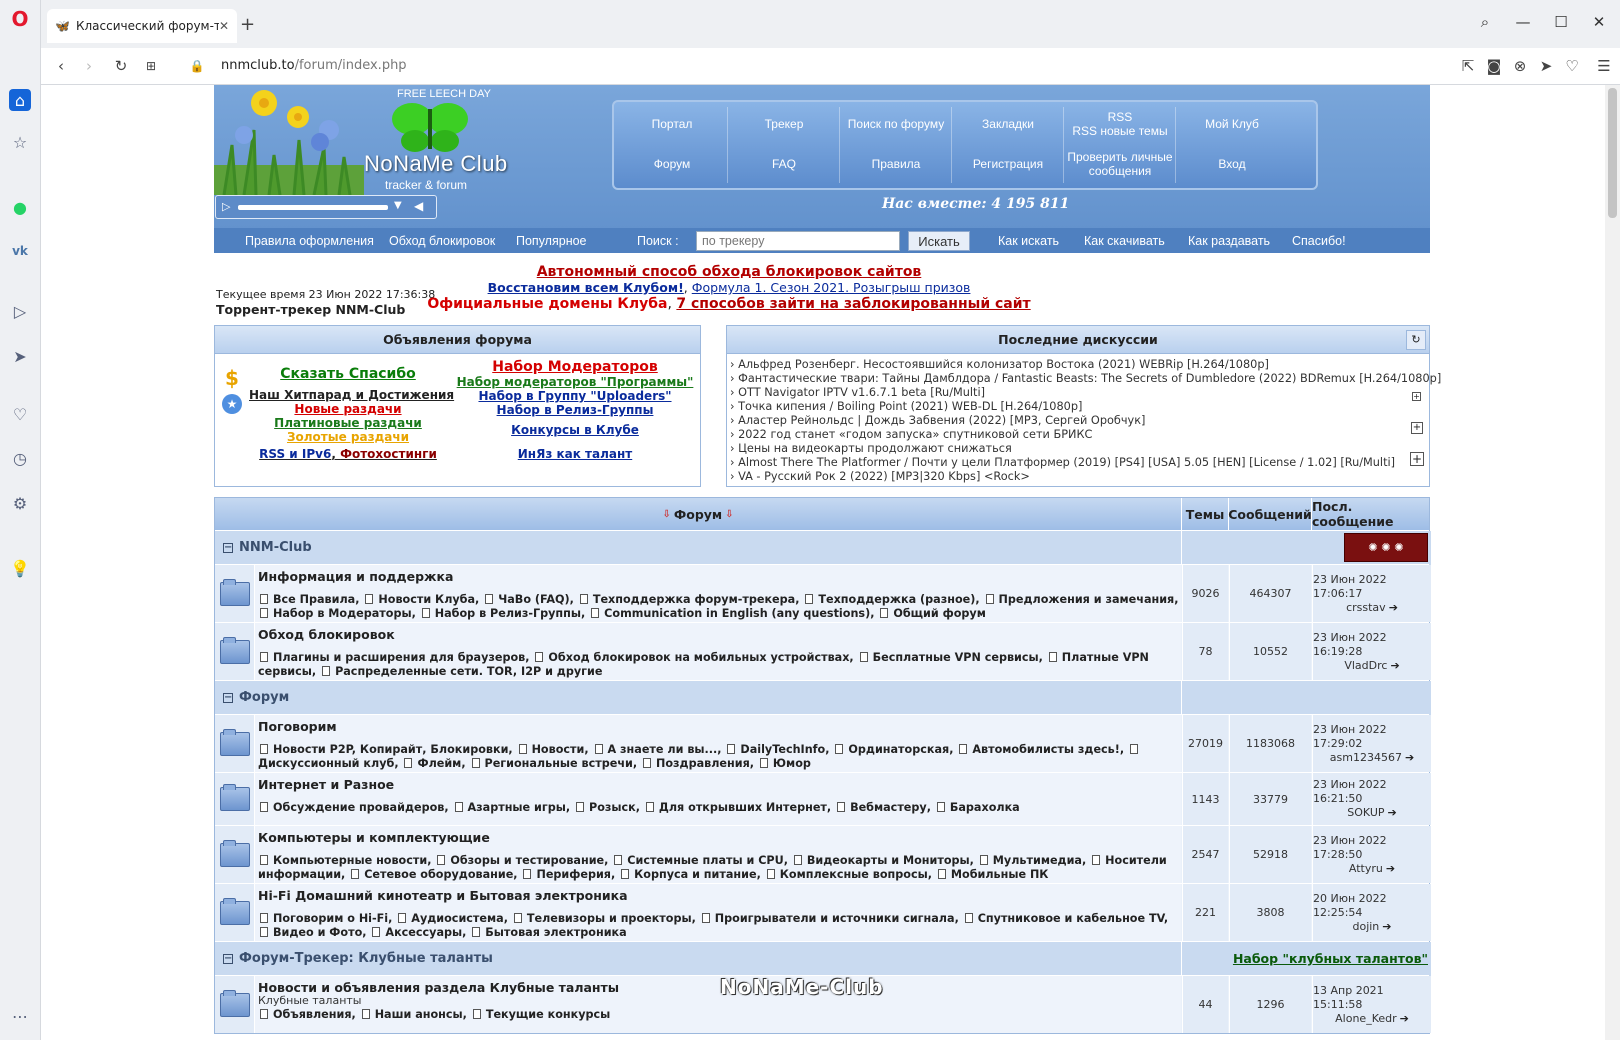  I want to click on new-tab-icon: +, so click(247, 24).